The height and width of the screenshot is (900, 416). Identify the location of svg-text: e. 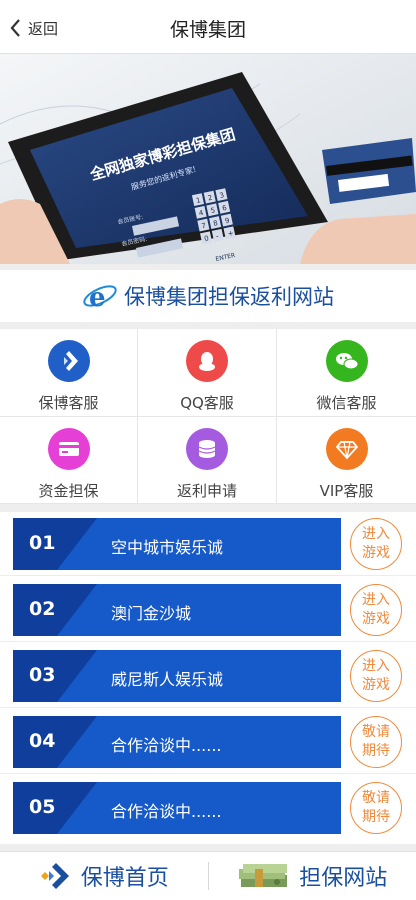
(97, 297).